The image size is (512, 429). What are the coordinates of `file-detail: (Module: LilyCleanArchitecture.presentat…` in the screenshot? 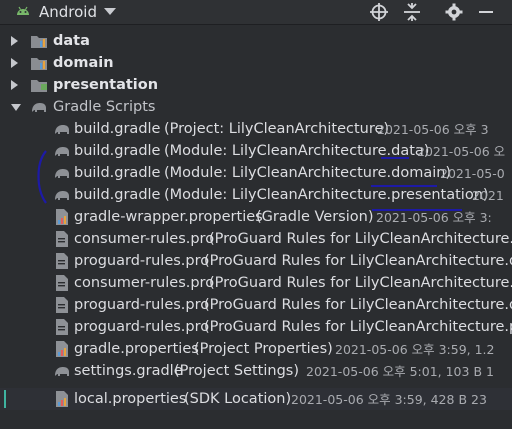 It's located at (326, 195).